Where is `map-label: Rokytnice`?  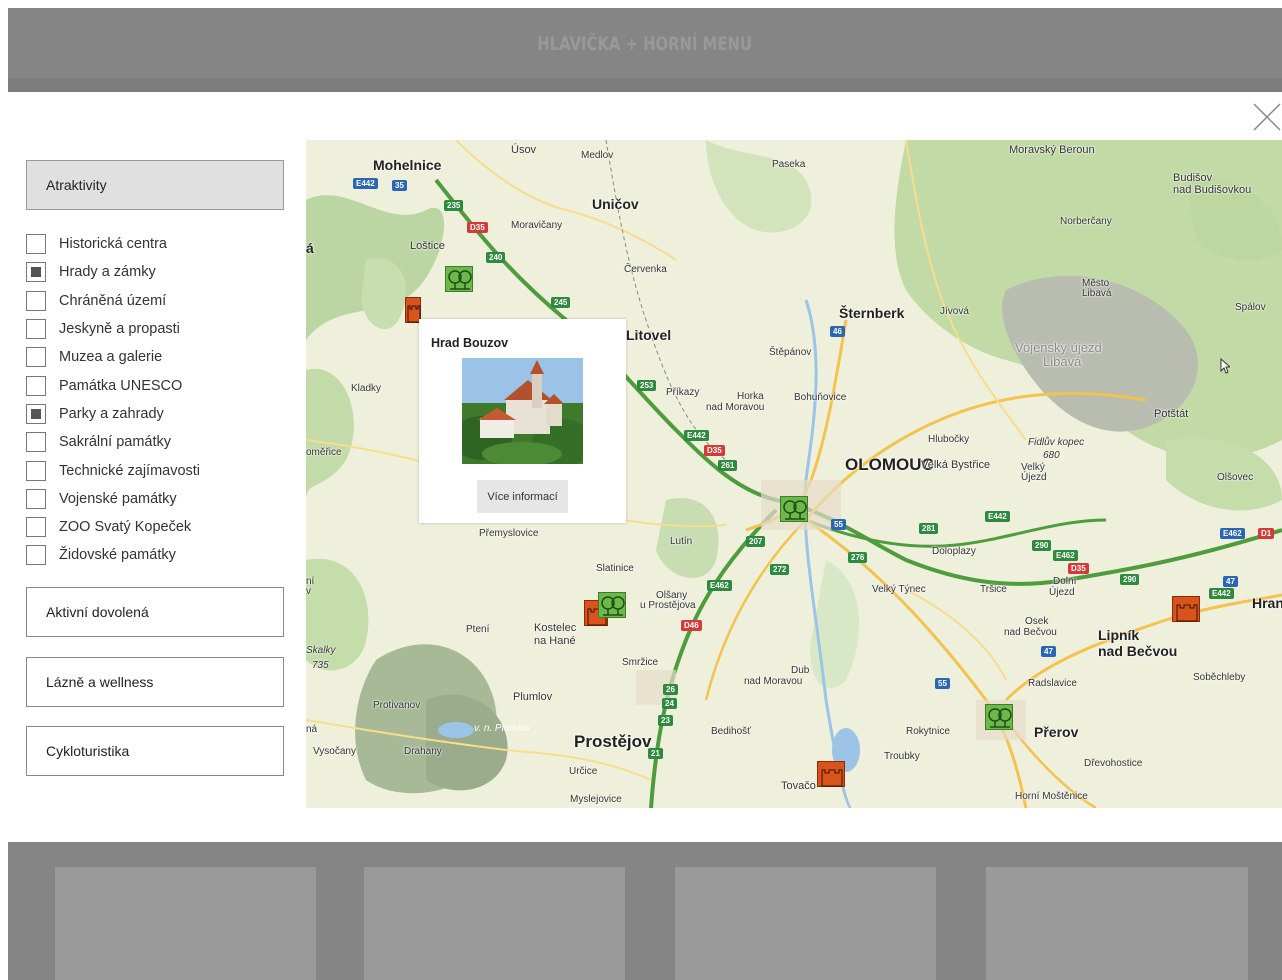
map-label: Rokytnice is located at coordinates (928, 731).